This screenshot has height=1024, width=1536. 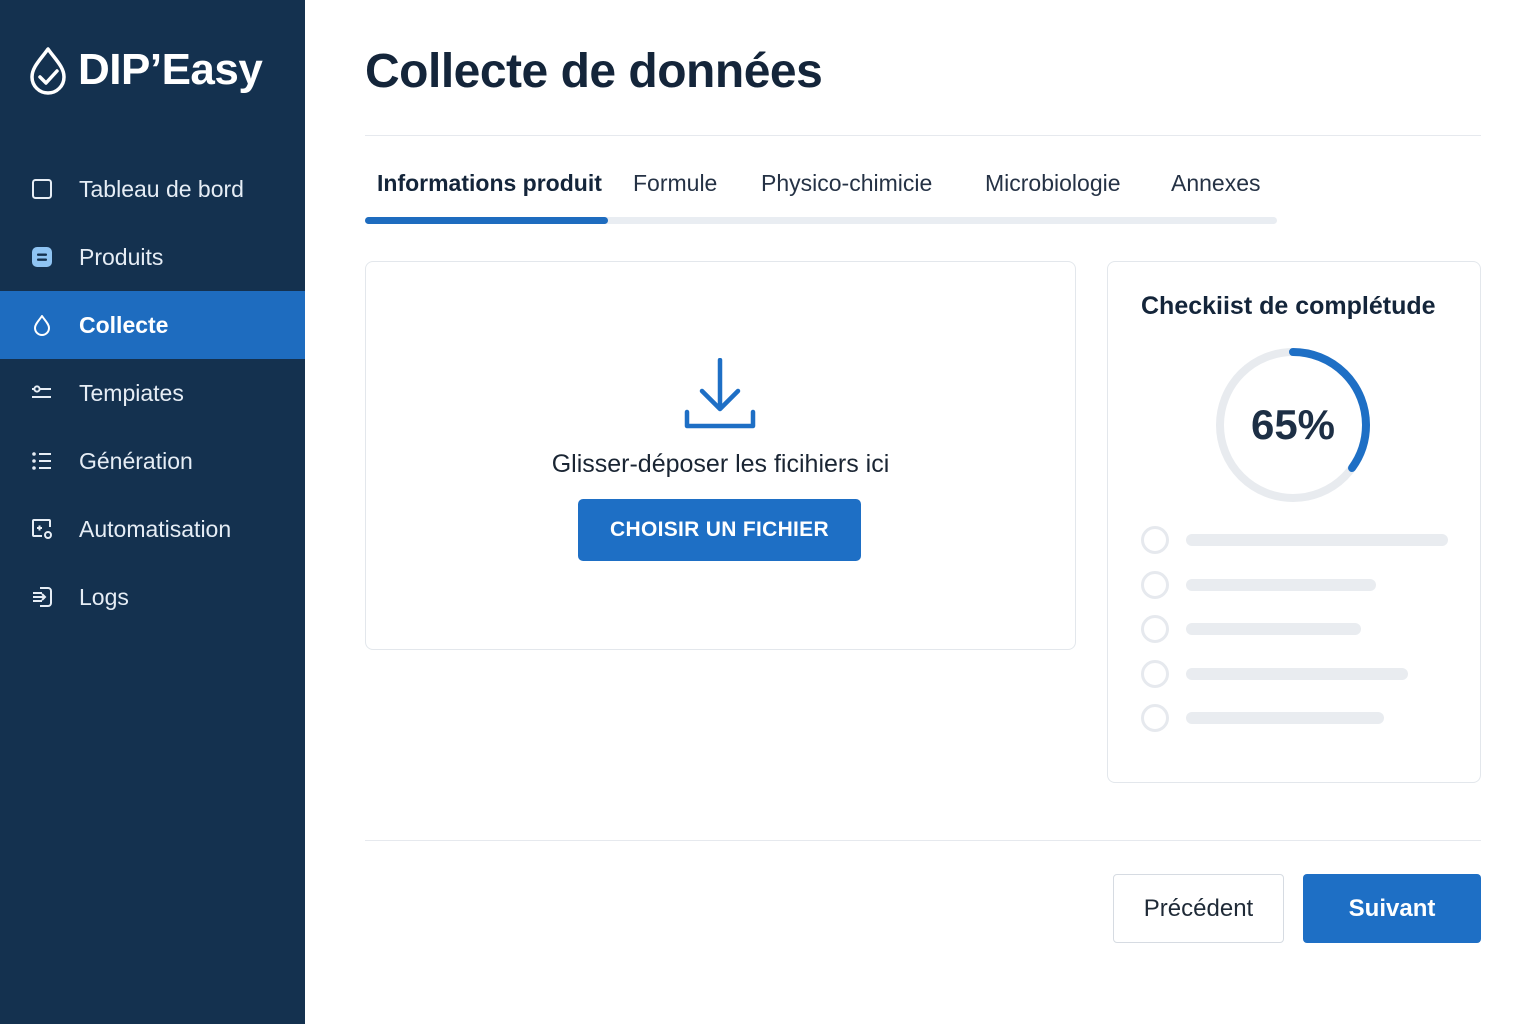 What do you see at coordinates (170, 69) in the screenshot?
I see `app-name: DIP’Easy` at bounding box center [170, 69].